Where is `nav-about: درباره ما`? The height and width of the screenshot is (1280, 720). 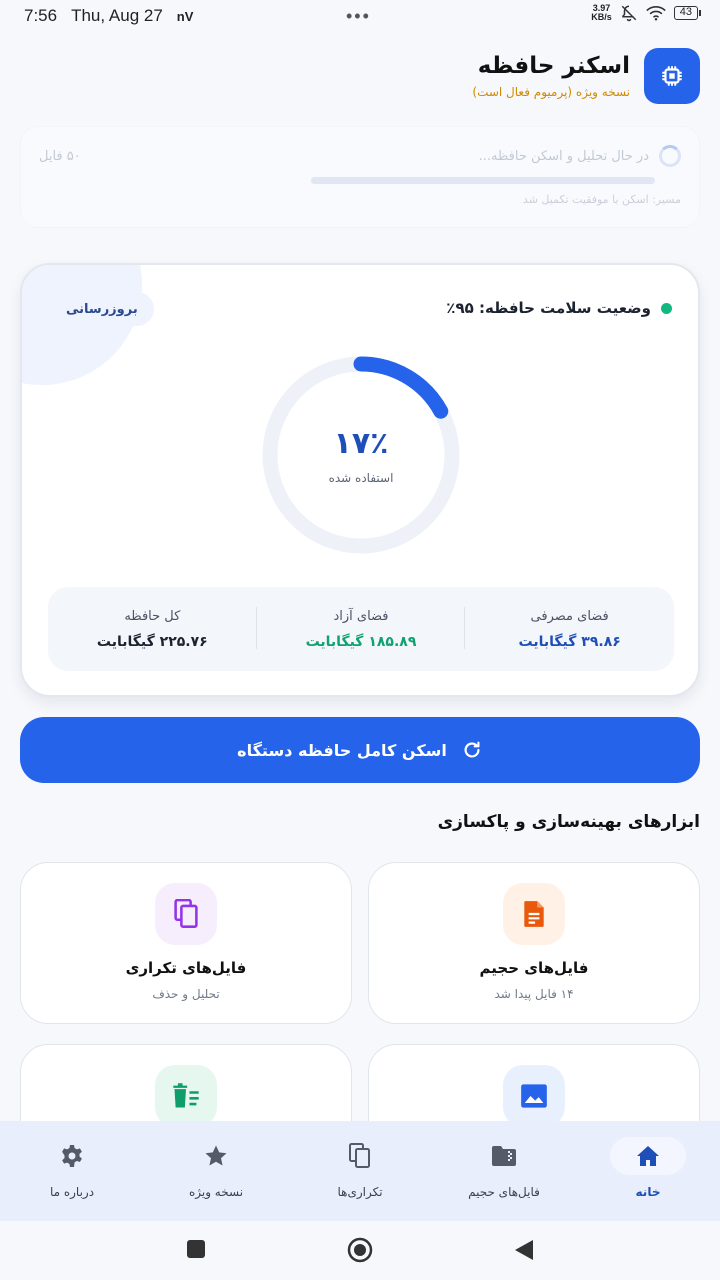 nav-about: درباره ما is located at coordinates (72, 1168).